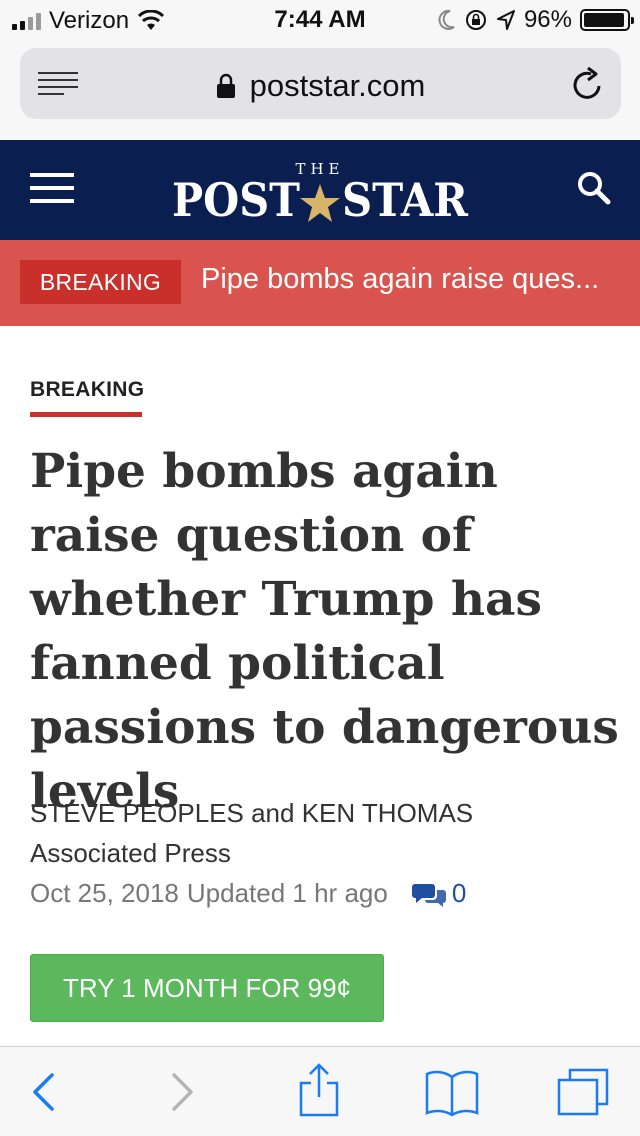 Image resolution: width=640 pixels, height=1136 pixels. I want to click on bookmarks-icon, so click(452, 1093).